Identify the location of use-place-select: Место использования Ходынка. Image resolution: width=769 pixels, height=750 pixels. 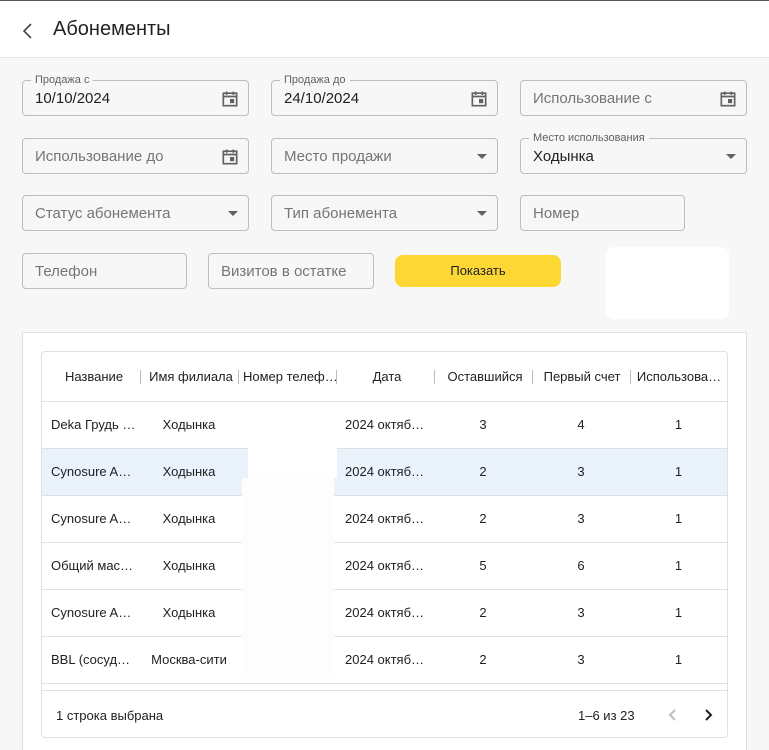
(633, 152).